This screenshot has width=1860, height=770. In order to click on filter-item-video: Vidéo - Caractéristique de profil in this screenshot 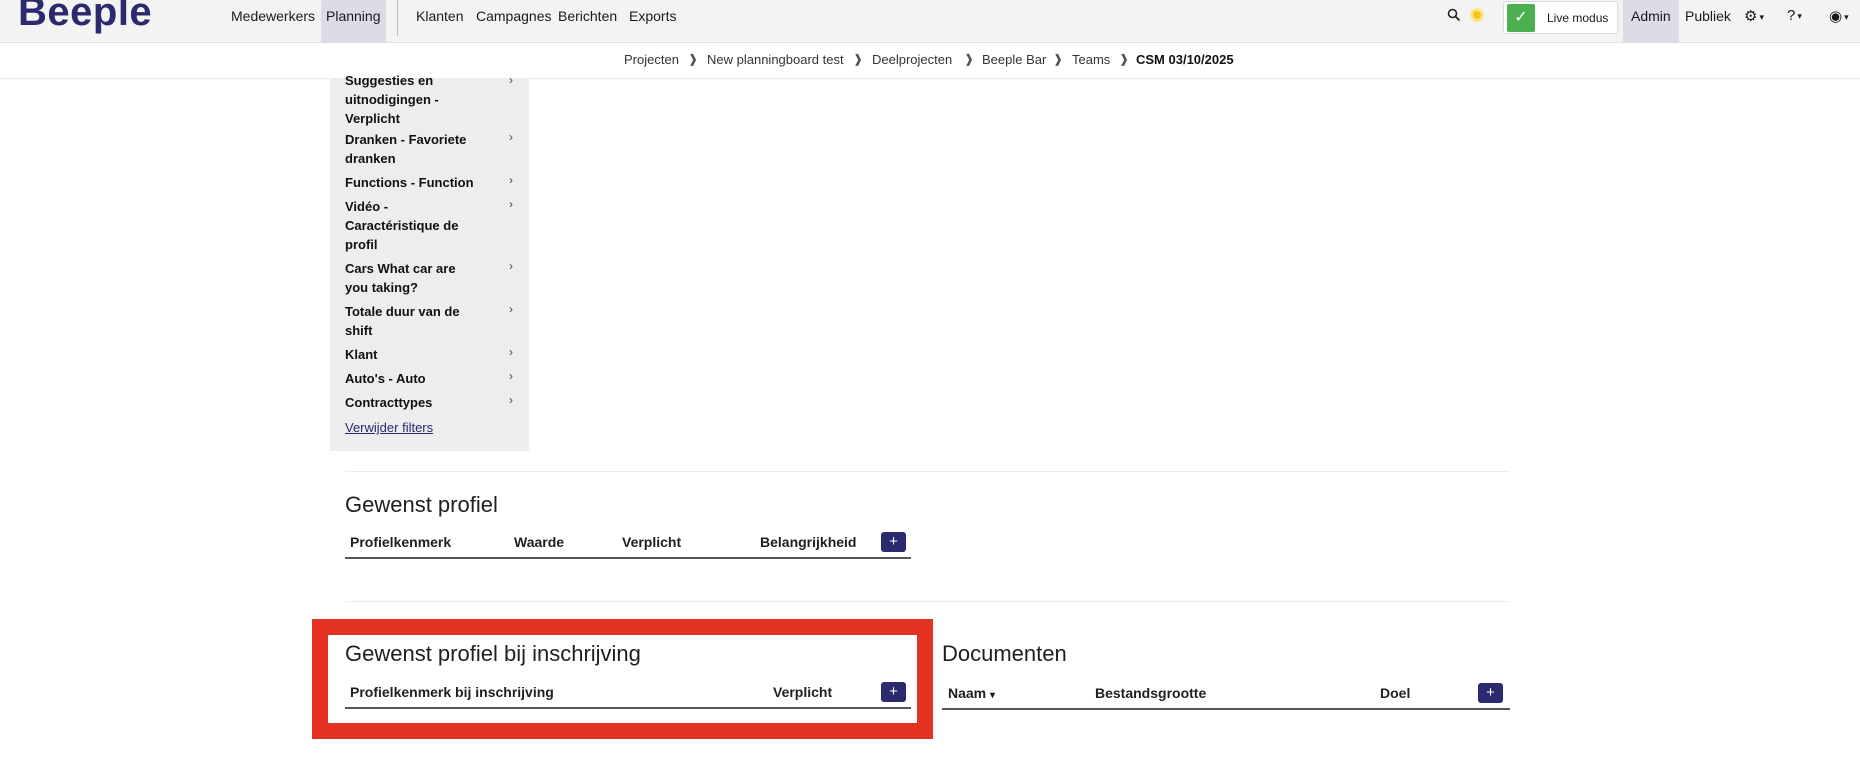, I will do `click(407, 225)`.